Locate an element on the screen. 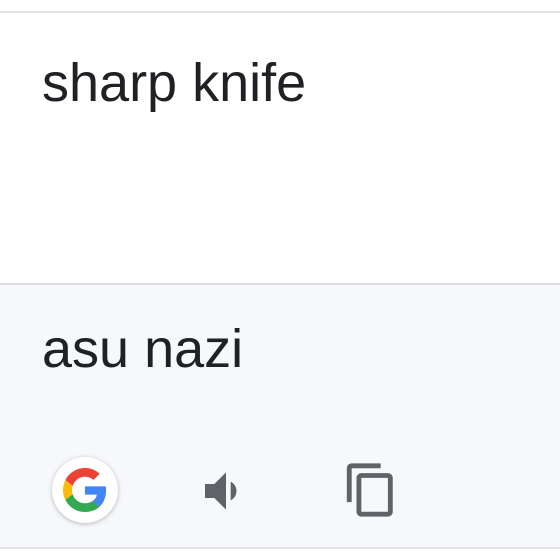 The width and height of the screenshot is (560, 560). copy-icon is located at coordinates (369, 490).